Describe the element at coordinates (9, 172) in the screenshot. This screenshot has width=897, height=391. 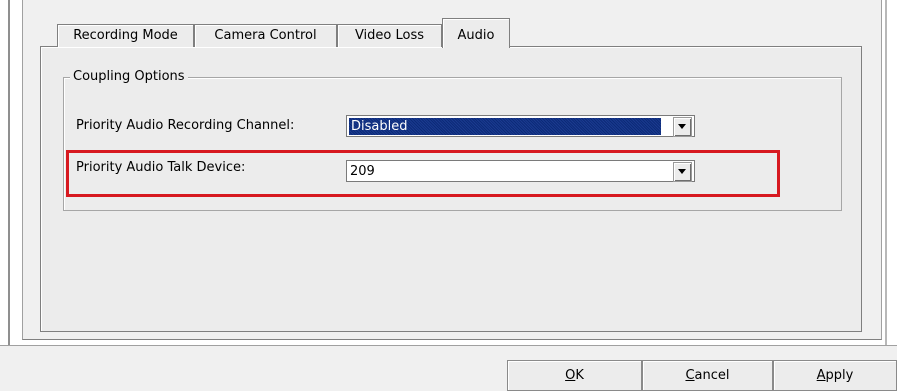
I see `window-left-edge` at that location.